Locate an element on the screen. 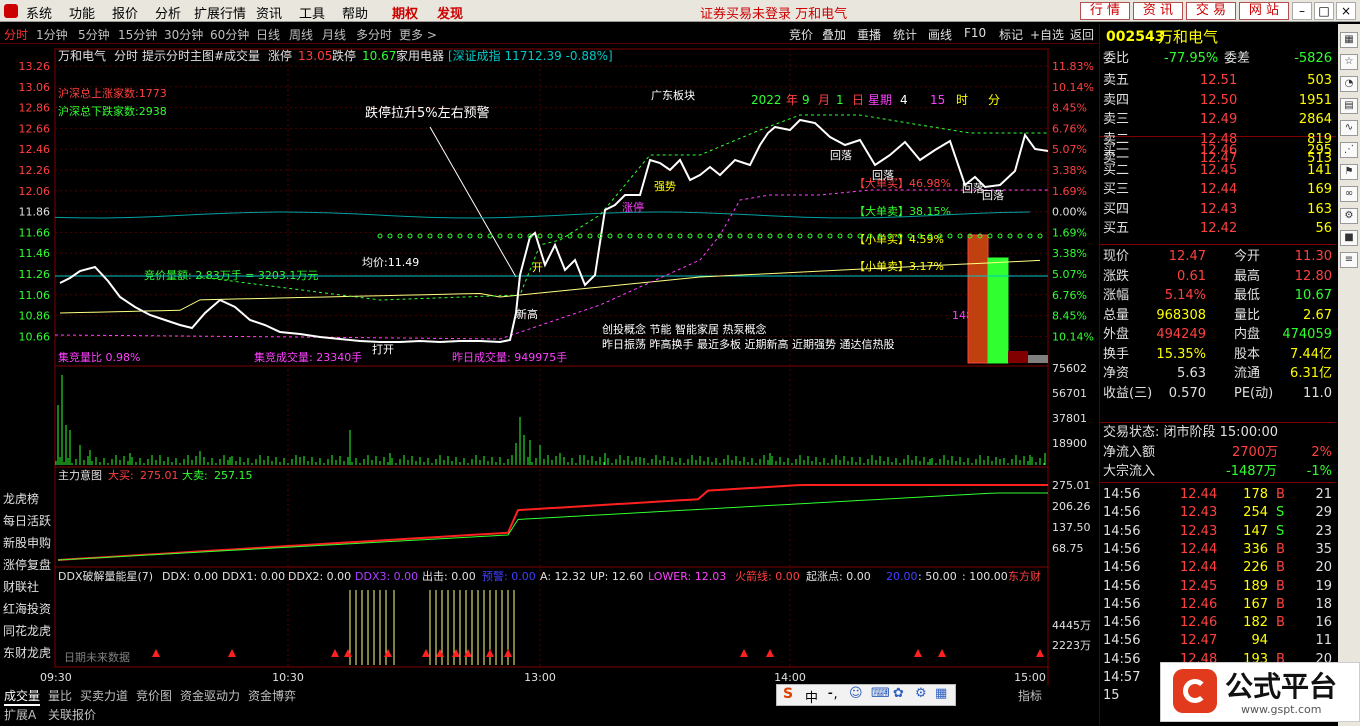 This screenshot has width=1360, height=726. tool-chart-icon: ⋰ is located at coordinates (1349, 150).